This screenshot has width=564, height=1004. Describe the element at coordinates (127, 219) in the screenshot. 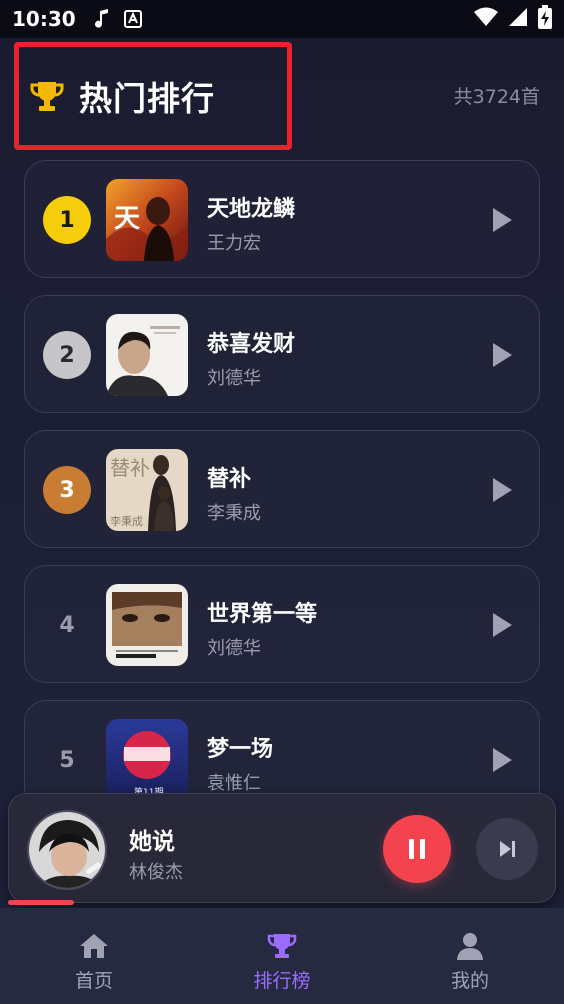

I see `cover-text: 天` at that location.